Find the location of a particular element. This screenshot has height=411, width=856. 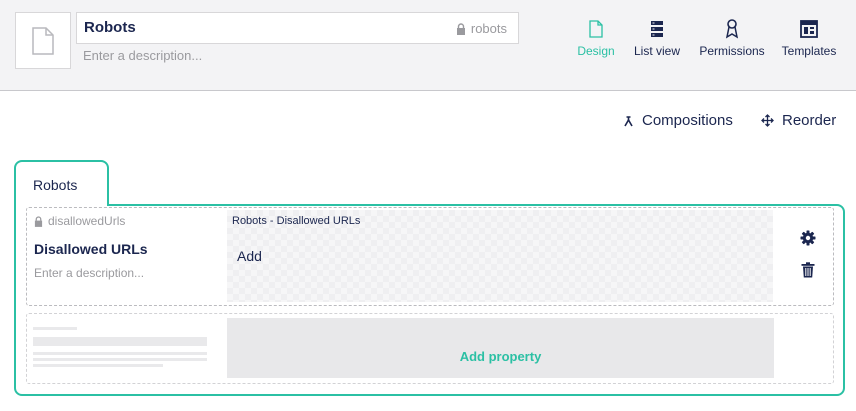

gear-icon is located at coordinates (808, 238).